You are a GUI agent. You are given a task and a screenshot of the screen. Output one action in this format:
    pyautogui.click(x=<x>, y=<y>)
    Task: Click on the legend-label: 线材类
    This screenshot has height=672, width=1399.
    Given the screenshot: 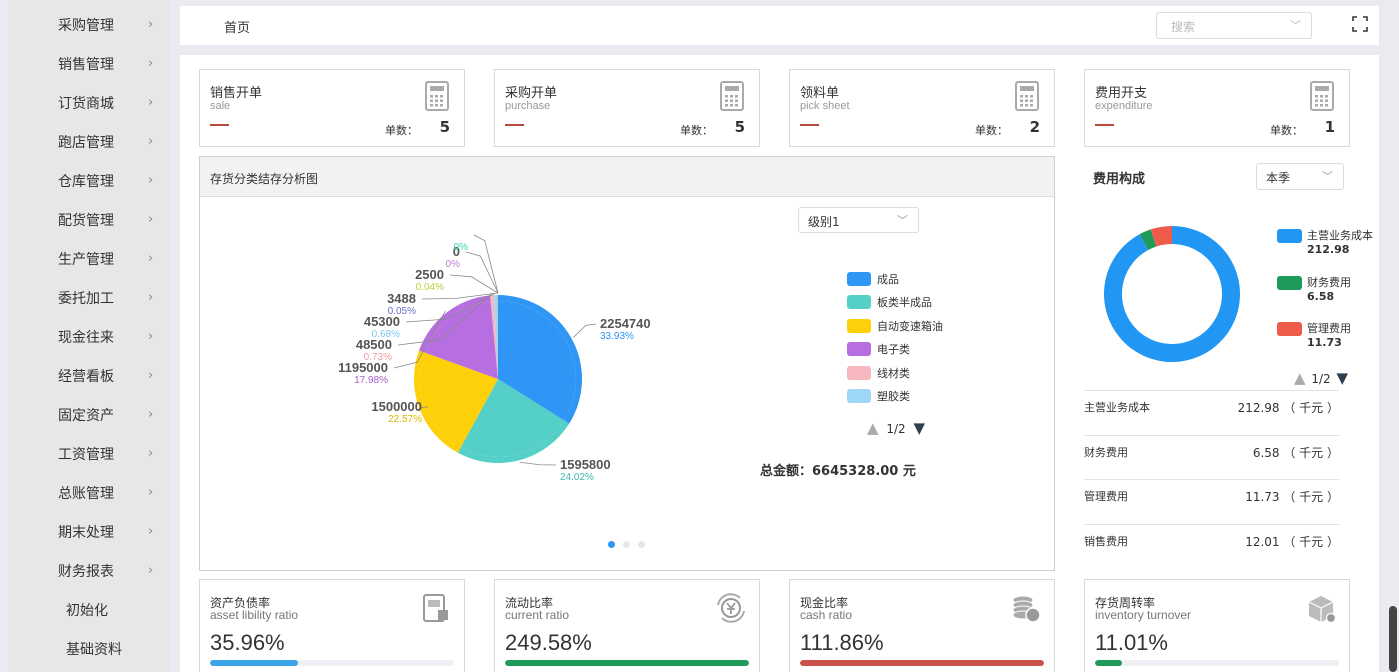 What is the action you would take?
    pyautogui.click(x=893, y=373)
    